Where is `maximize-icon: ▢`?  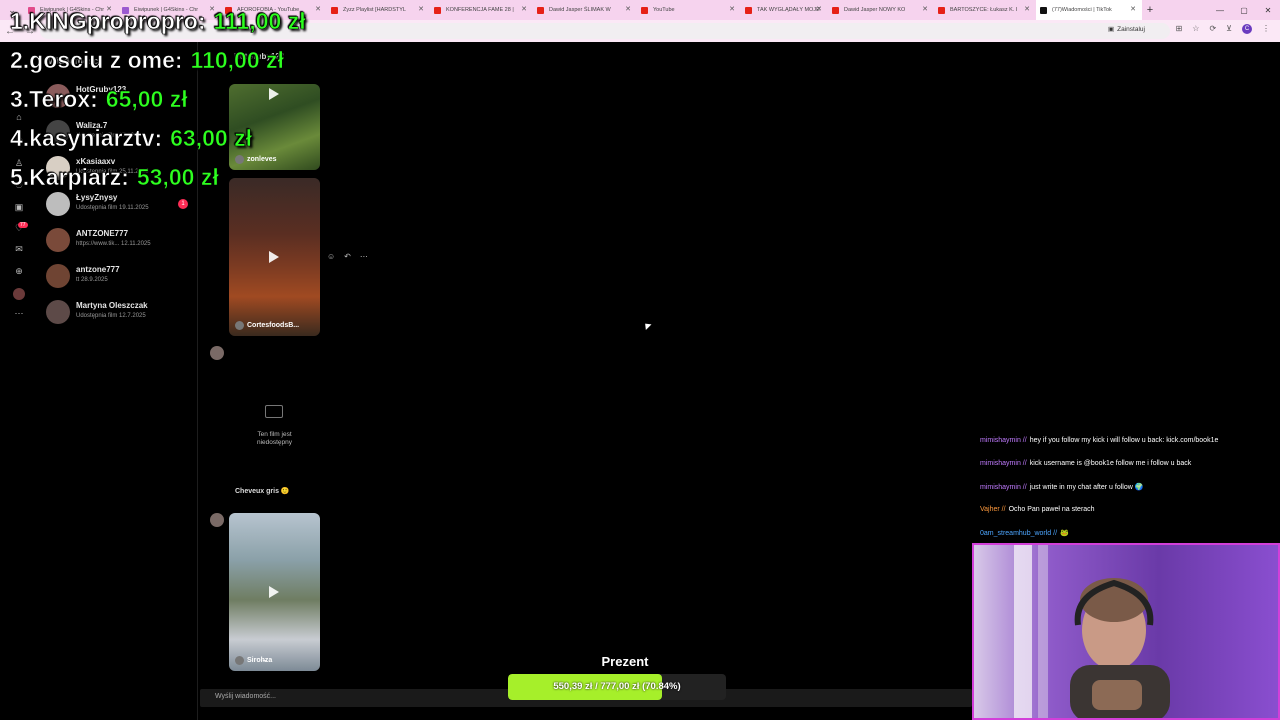
maximize-icon: ▢ is located at coordinates (1244, 10).